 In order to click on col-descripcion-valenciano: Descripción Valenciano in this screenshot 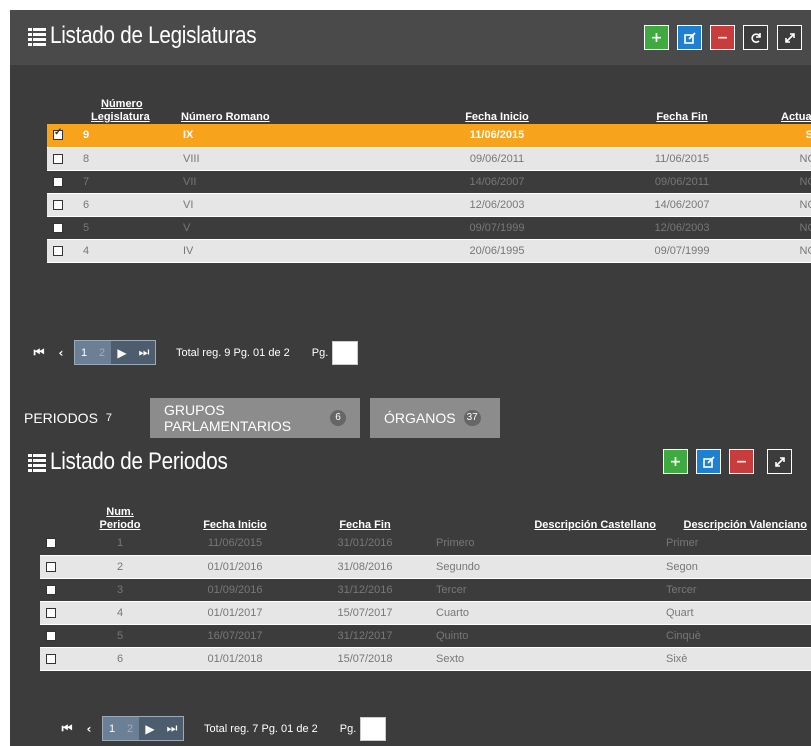, I will do `click(735, 513)`.